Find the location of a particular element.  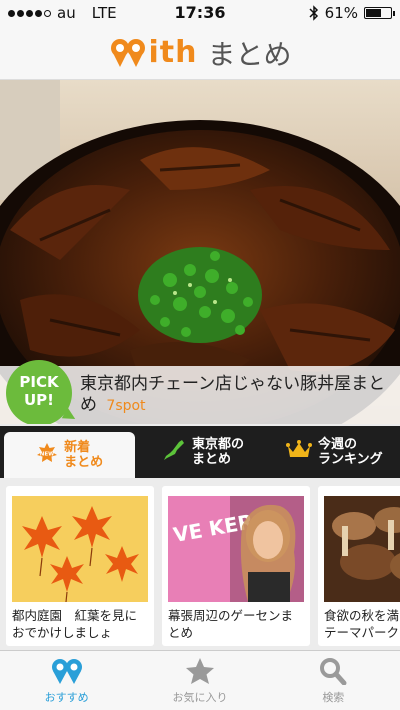

recommend-icon is located at coordinates (66, 671).